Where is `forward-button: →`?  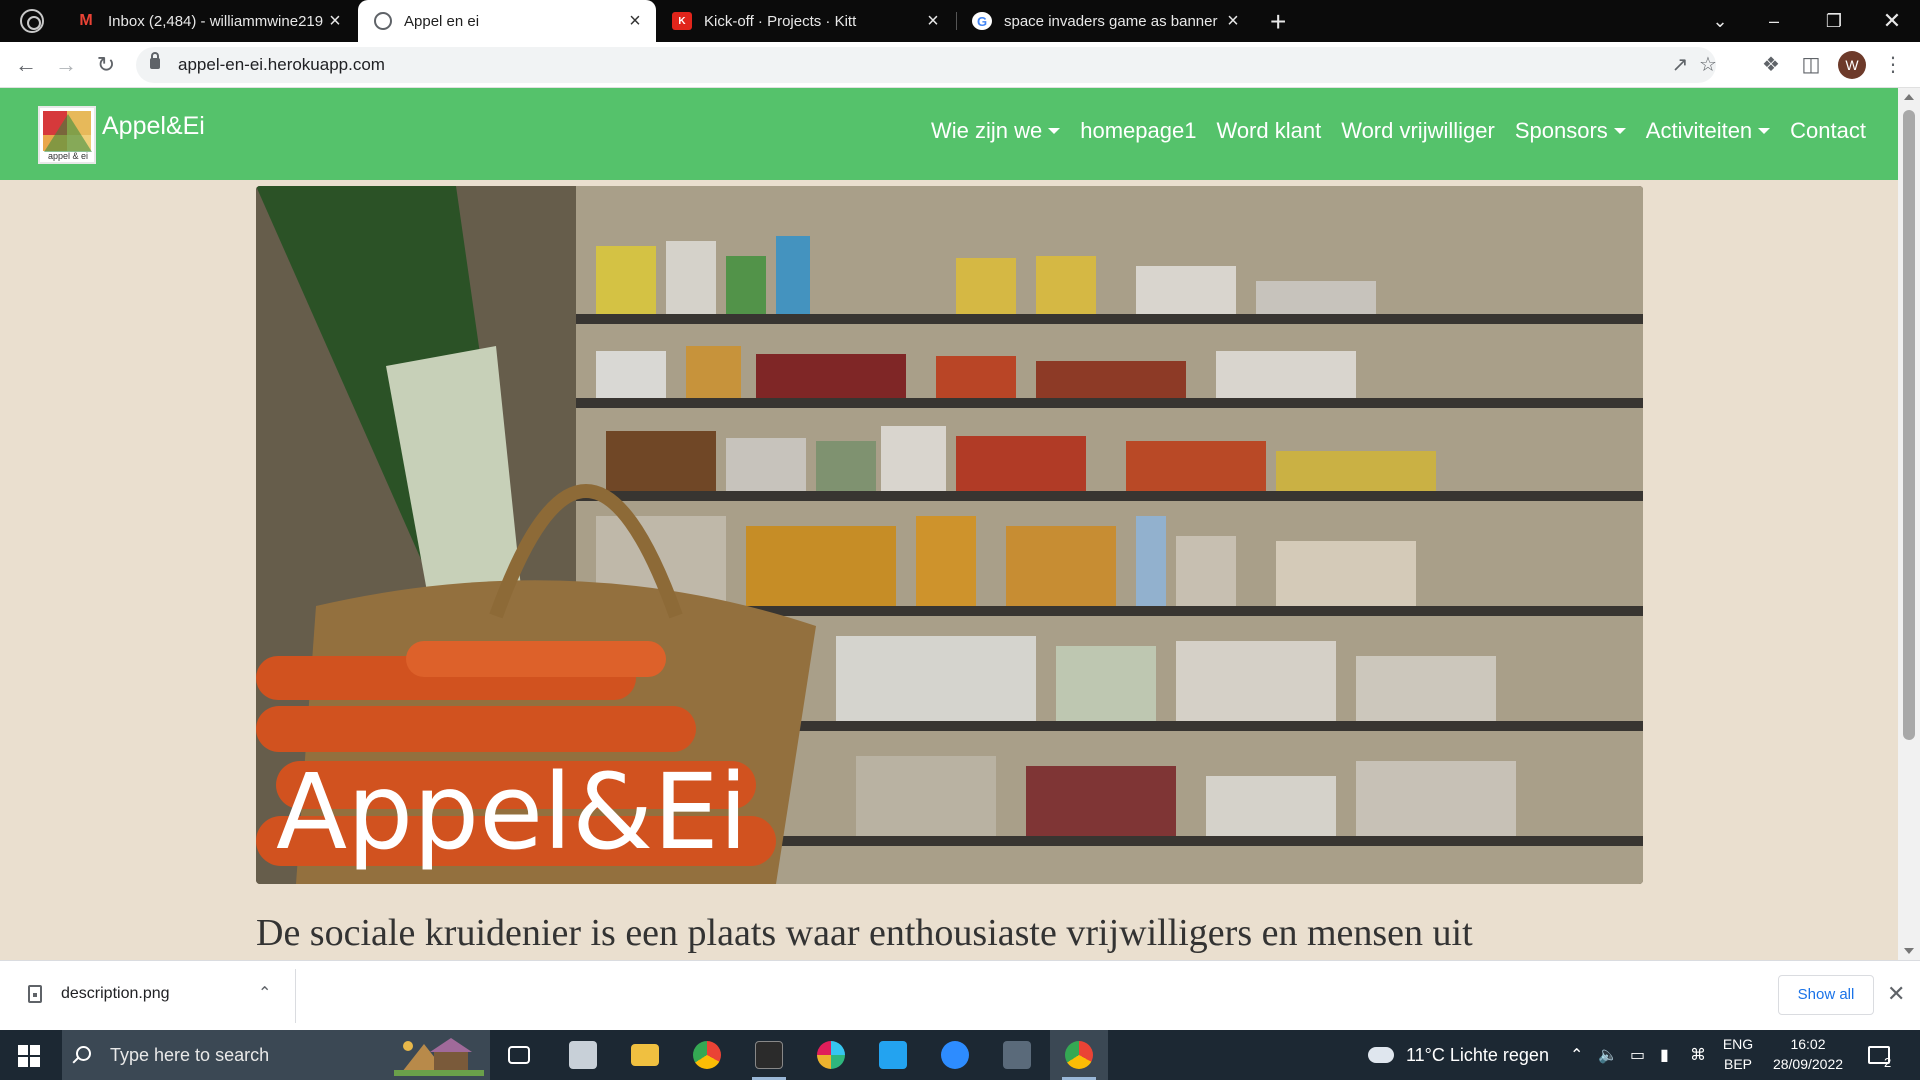
forward-button: → is located at coordinates (66, 65).